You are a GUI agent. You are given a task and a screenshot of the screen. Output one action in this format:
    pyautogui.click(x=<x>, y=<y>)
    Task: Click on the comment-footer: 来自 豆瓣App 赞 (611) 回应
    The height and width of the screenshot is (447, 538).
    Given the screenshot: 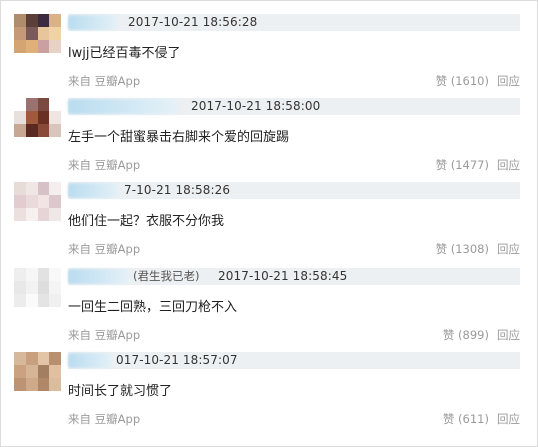 What is the action you would take?
    pyautogui.click(x=294, y=419)
    